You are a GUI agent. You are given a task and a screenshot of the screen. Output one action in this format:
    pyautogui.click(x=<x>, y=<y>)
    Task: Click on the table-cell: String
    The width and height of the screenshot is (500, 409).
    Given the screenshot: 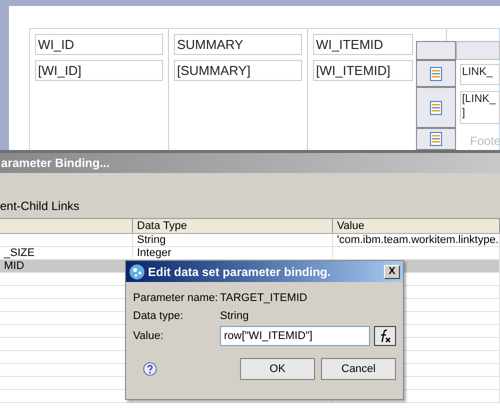 What is the action you would take?
    pyautogui.click(x=151, y=240)
    